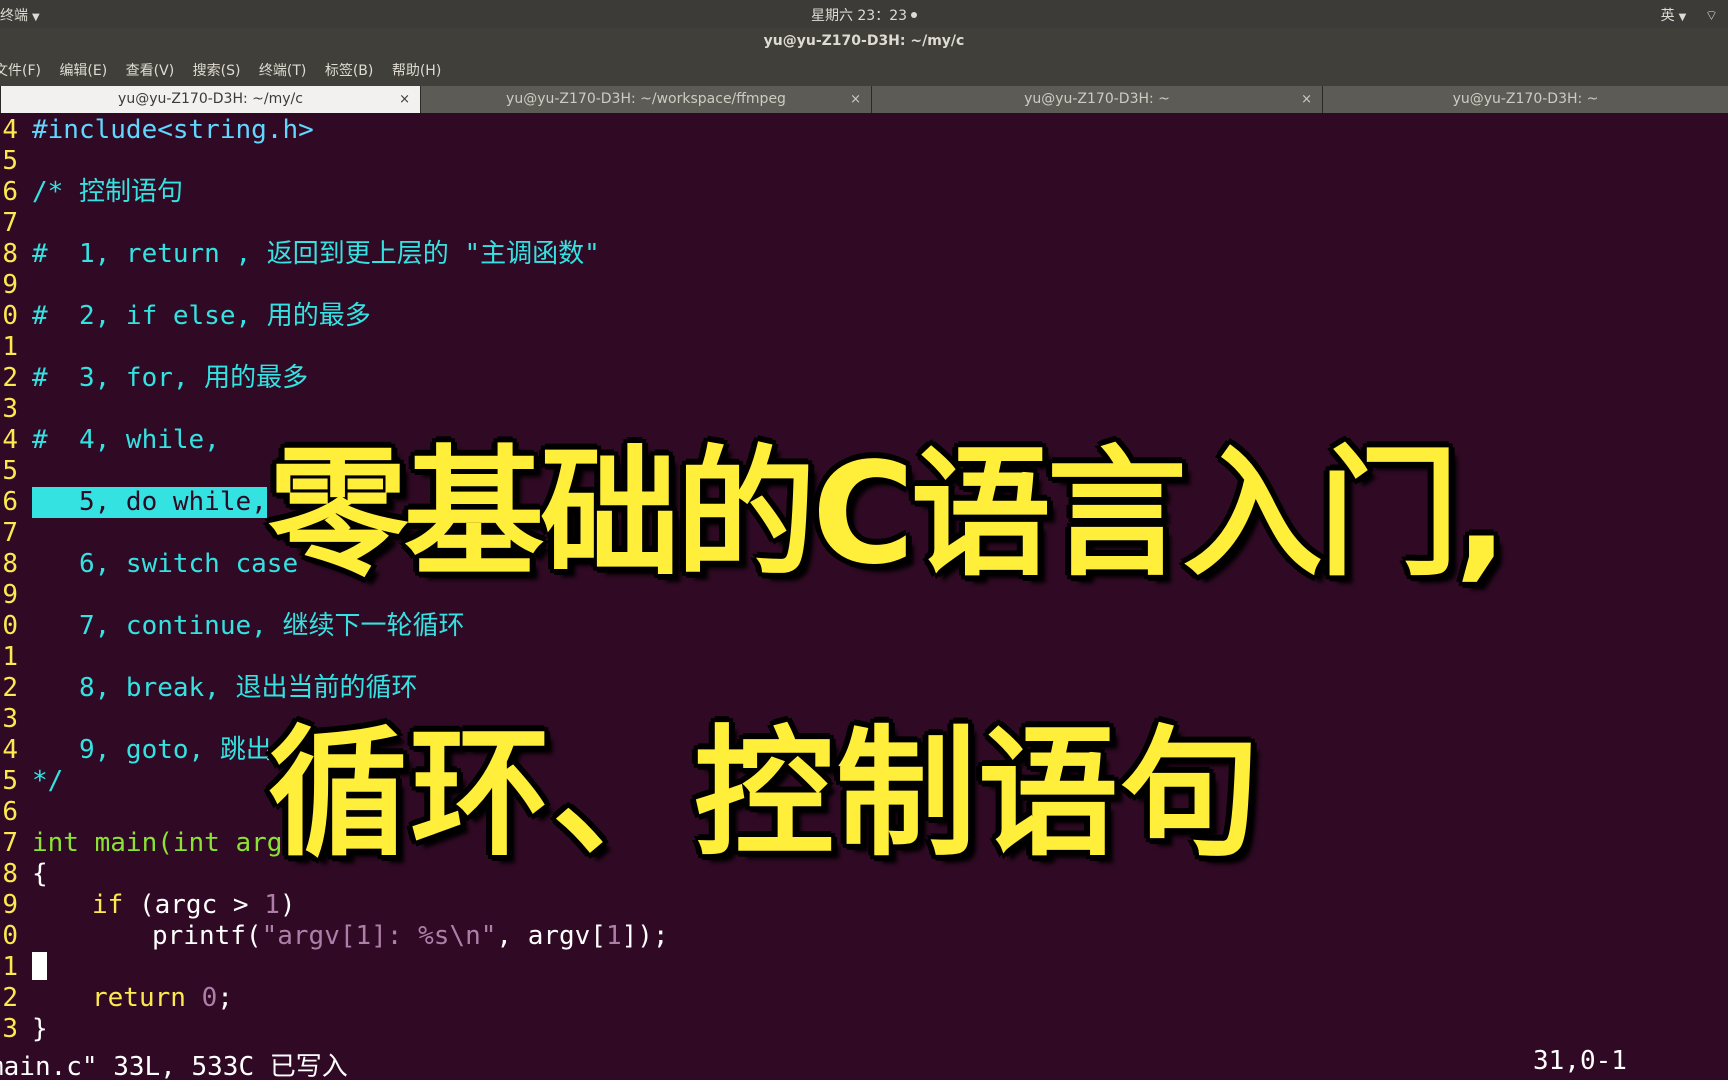 The width and height of the screenshot is (1728, 1080). I want to click on notification-dot-icon, so click(914, 15).